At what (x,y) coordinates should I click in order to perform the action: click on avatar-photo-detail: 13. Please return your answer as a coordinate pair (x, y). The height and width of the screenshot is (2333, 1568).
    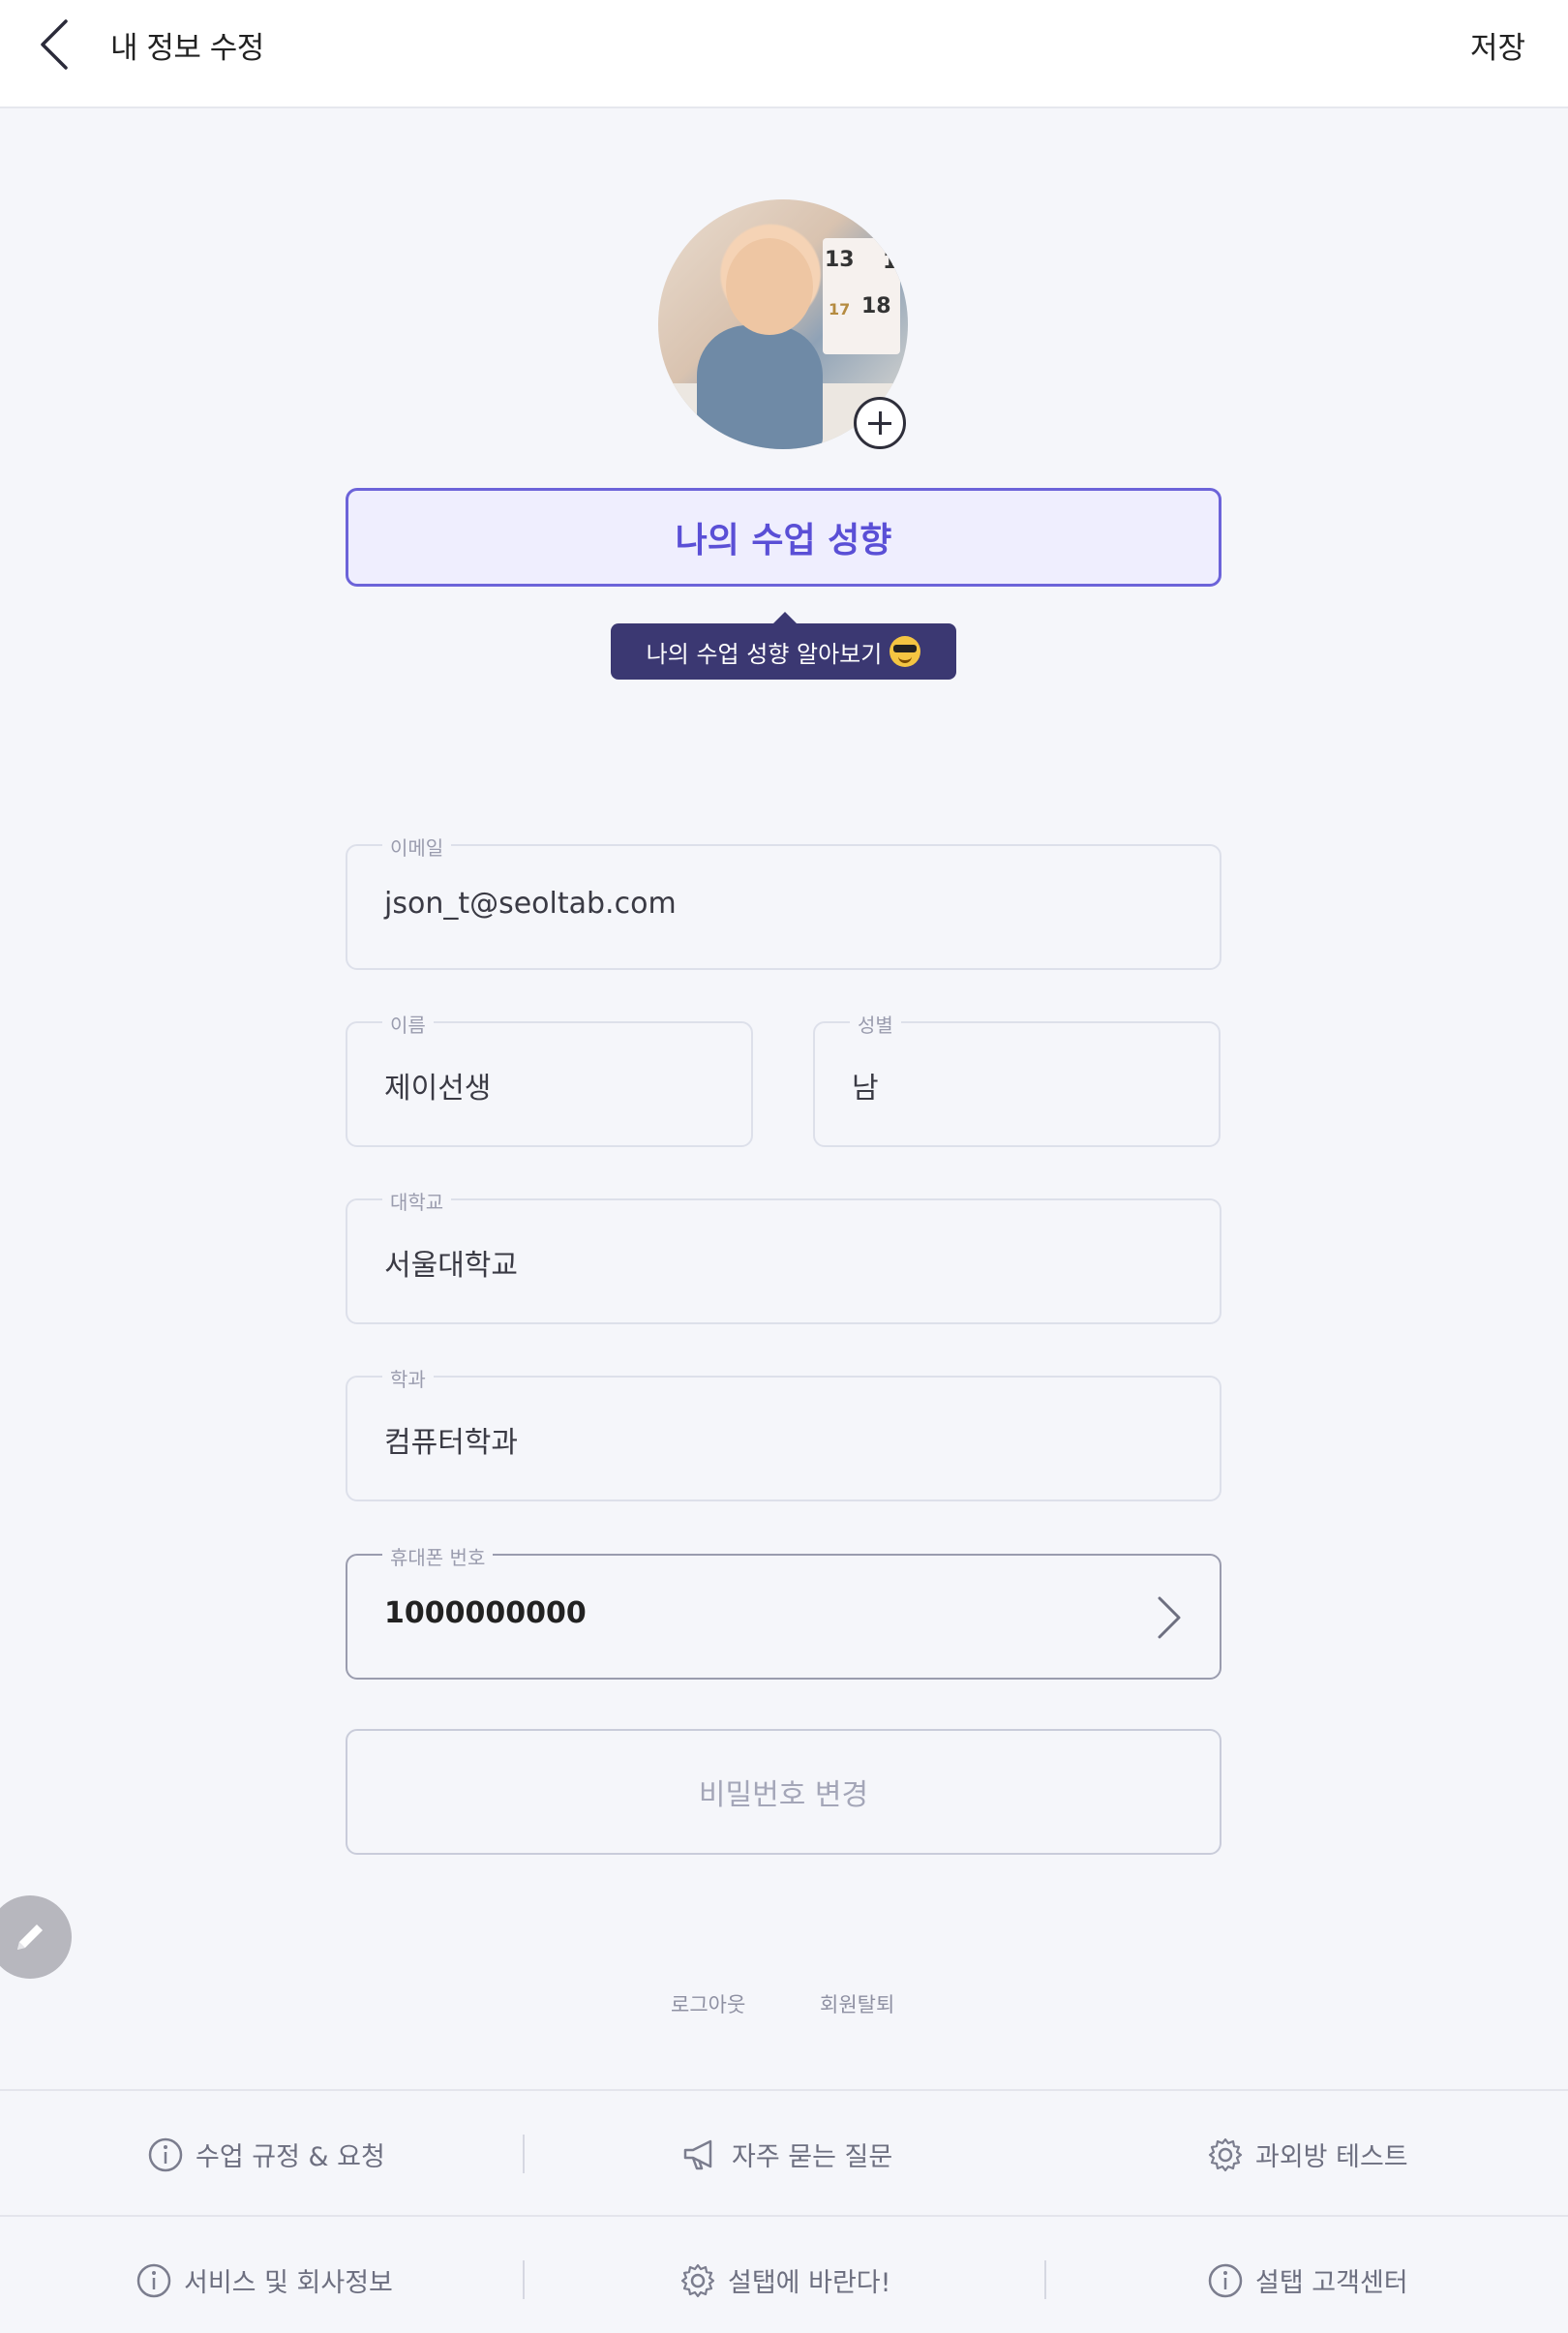
    Looking at the image, I should click on (840, 260).